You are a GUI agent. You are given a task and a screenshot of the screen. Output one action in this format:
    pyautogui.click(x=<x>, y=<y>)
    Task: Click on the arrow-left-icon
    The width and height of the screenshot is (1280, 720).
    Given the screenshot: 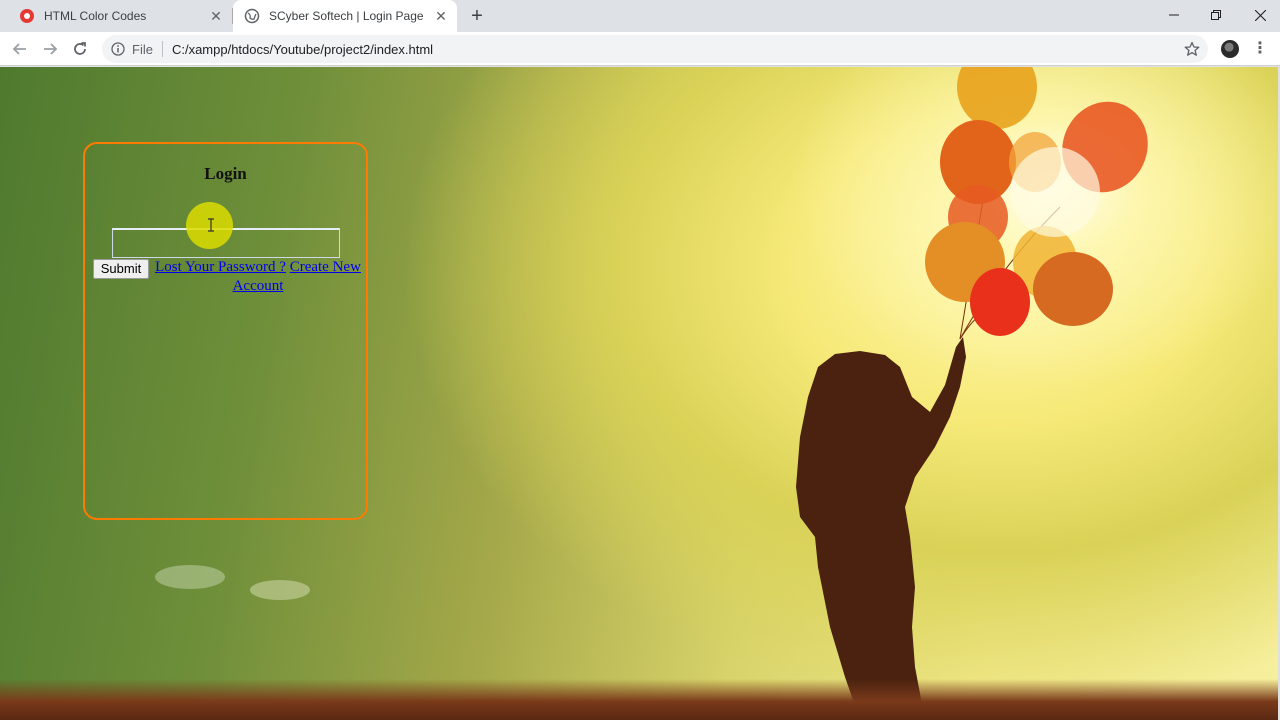 What is the action you would take?
    pyautogui.click(x=19, y=49)
    